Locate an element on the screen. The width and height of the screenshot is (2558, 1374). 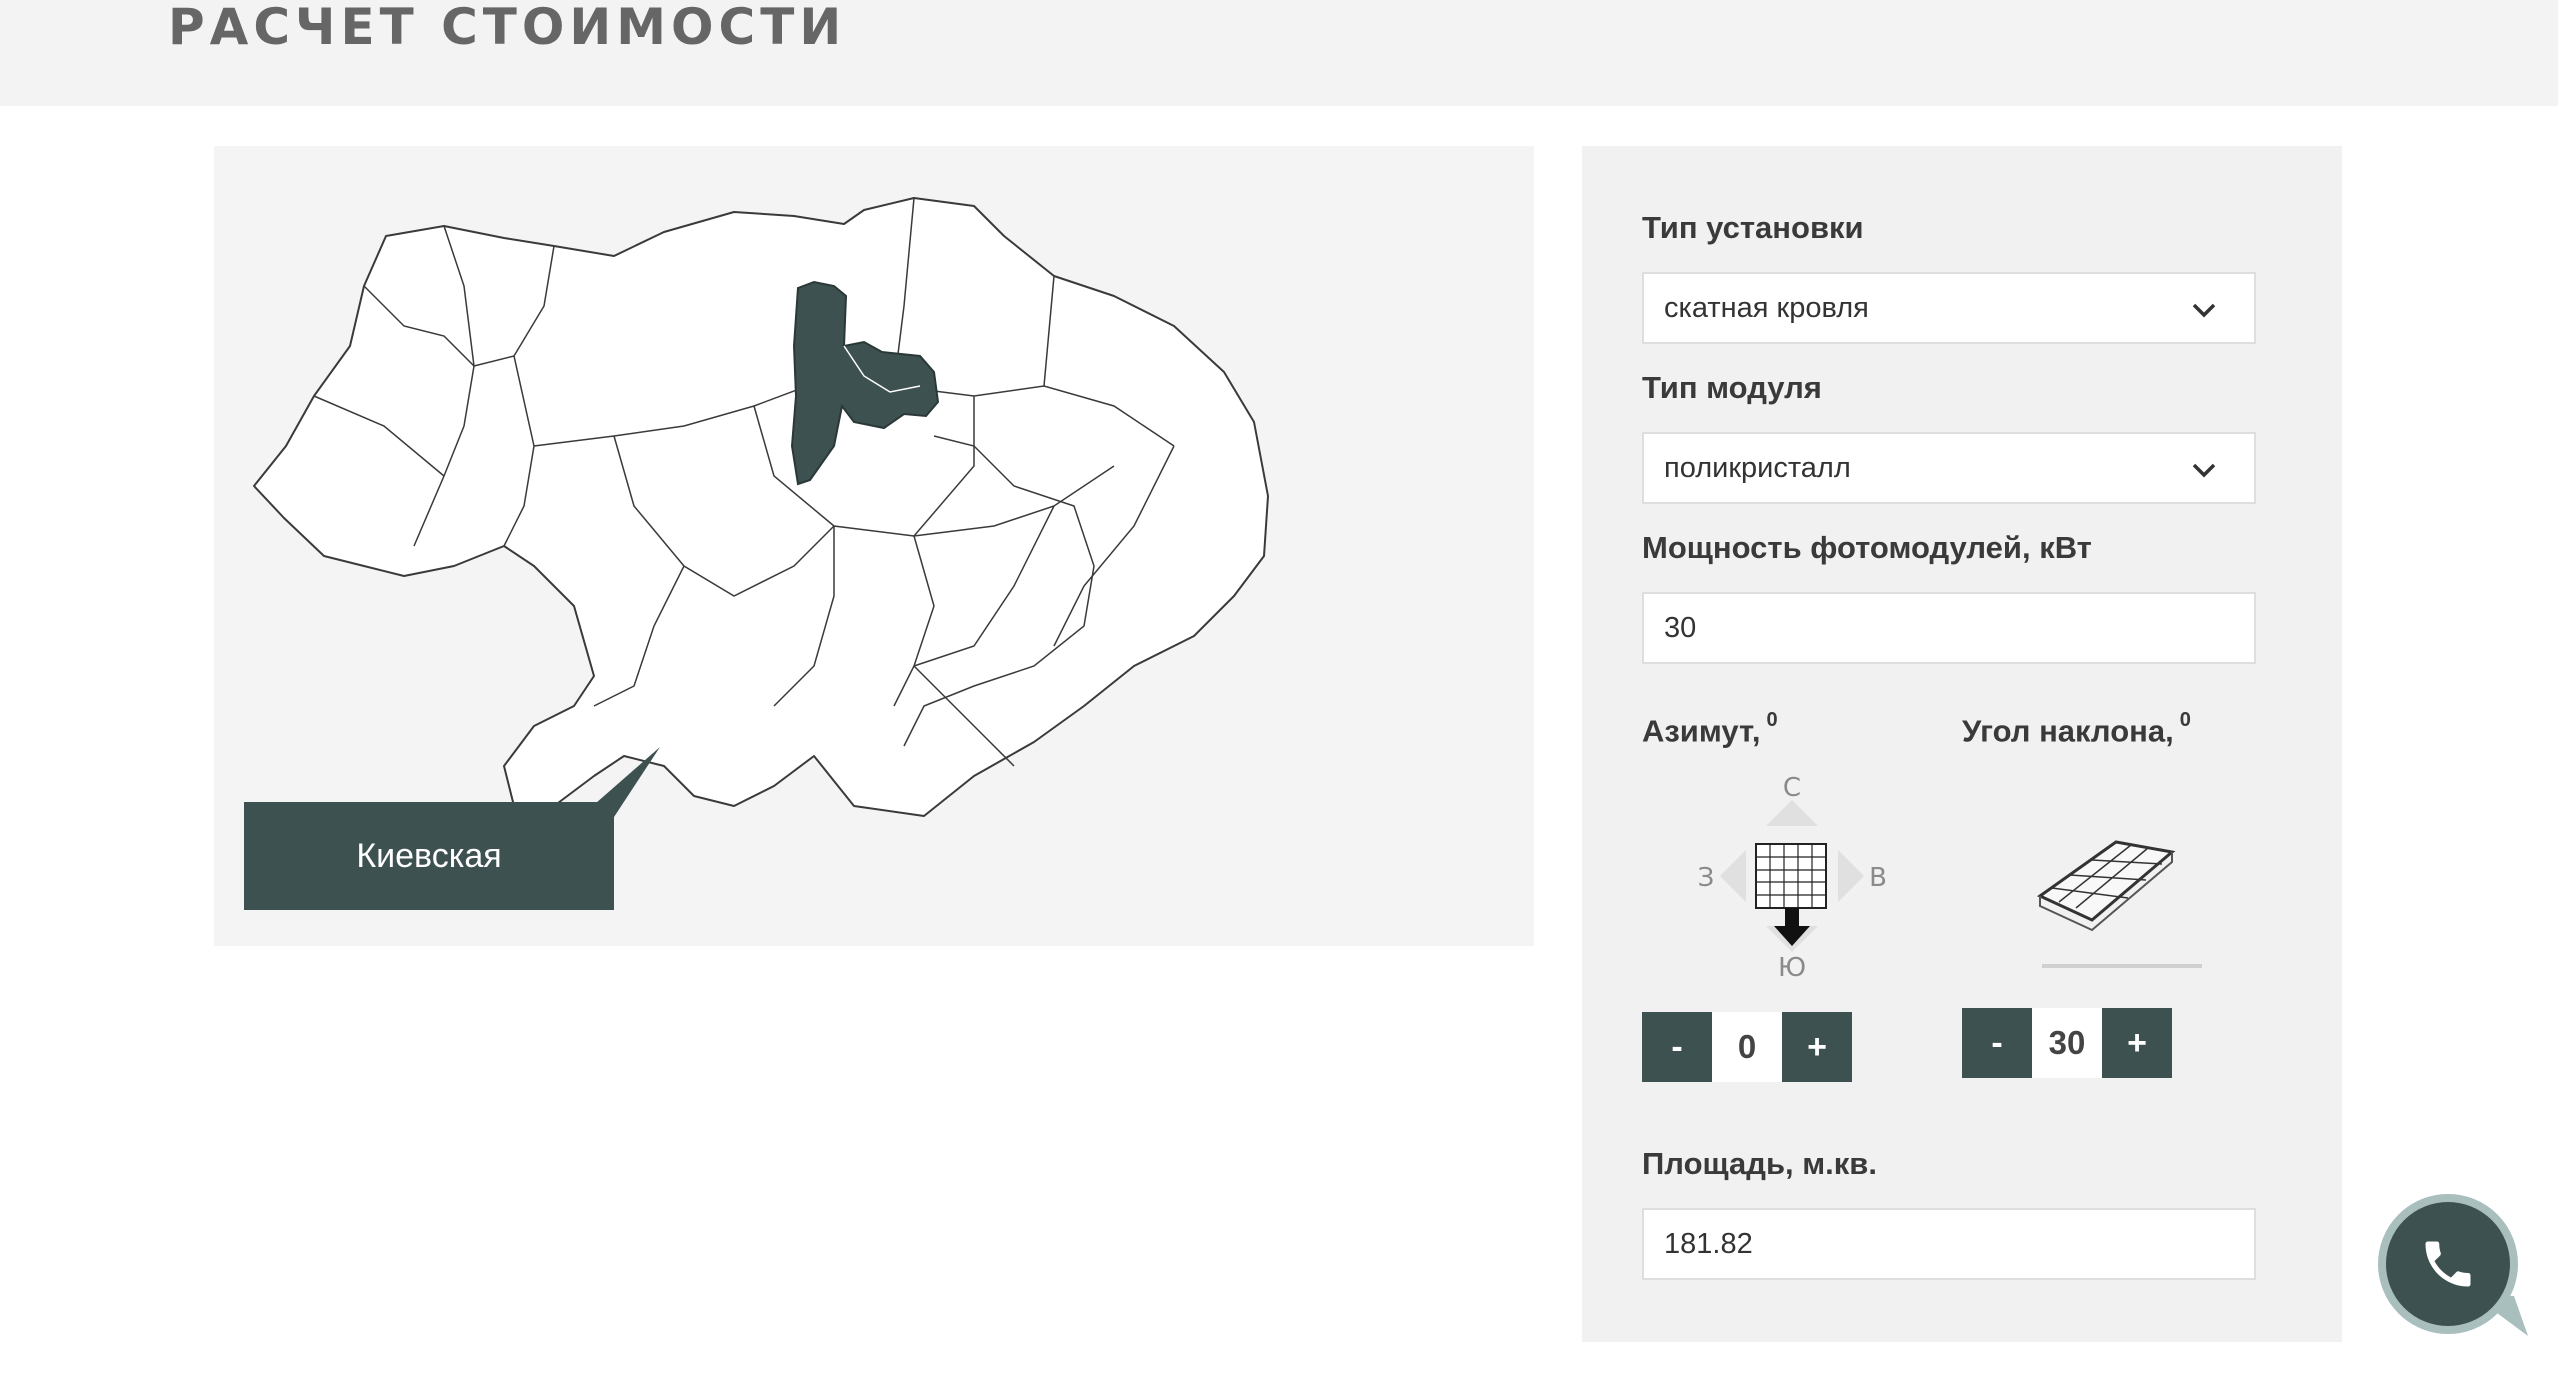
top-bar: РАСЧЕТ СТОИМОСТИ is located at coordinates (1279, 53).